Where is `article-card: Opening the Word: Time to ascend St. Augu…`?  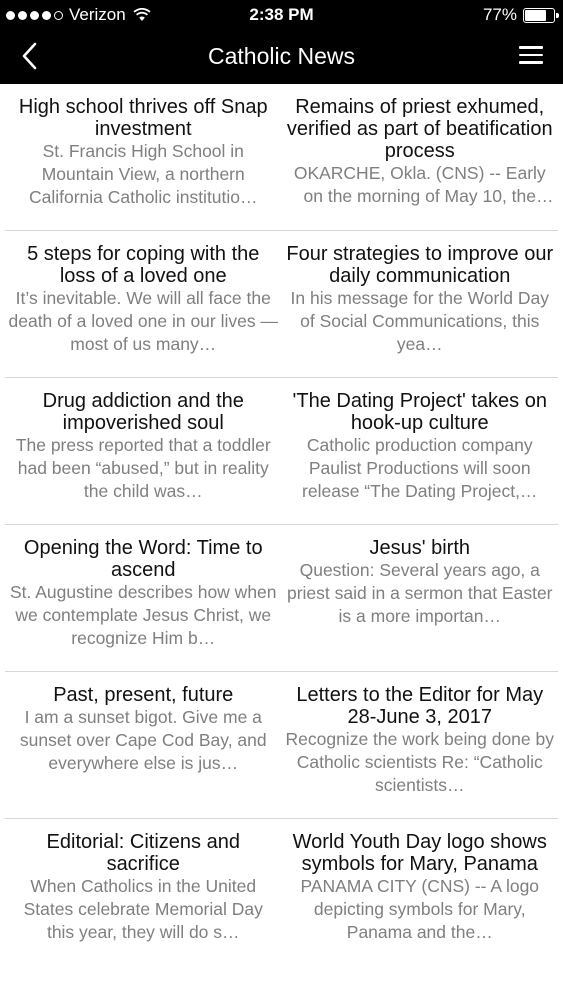
article-card: Opening the Word: Time to ascend St. Augu… is located at coordinates (143, 598).